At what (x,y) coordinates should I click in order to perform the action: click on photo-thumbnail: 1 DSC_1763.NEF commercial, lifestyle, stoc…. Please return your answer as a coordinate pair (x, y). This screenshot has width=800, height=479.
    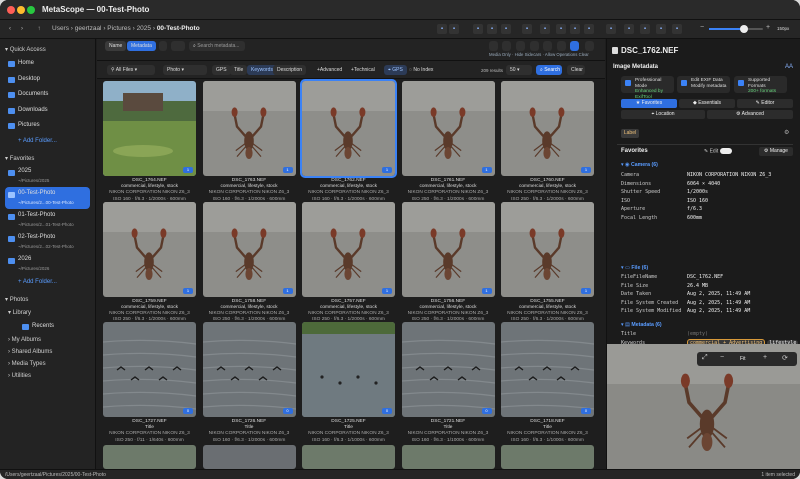
    Looking at the image, I should click on (249, 141).